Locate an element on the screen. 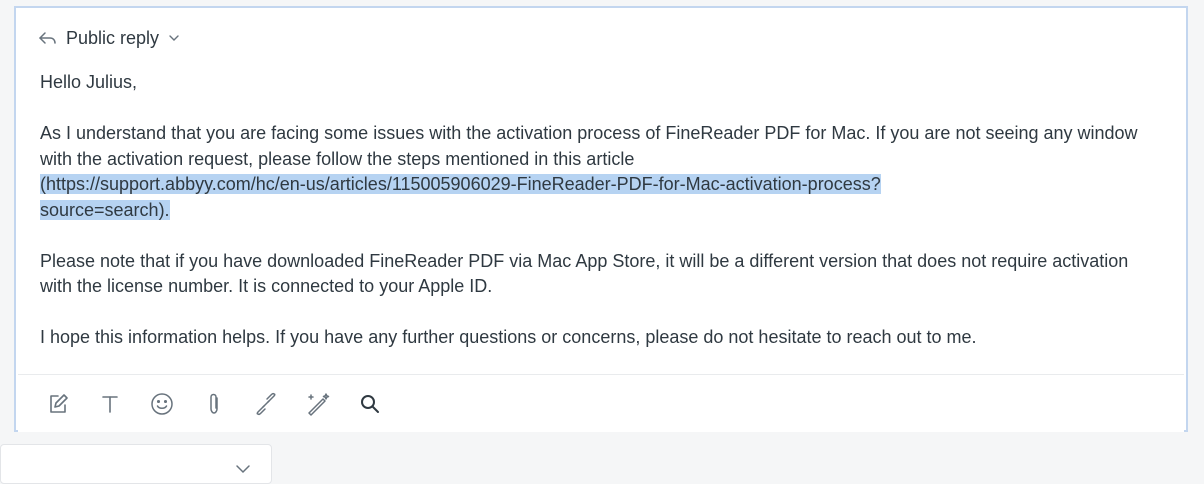 This screenshot has width=1204, height=484. emoji-icon is located at coordinates (162, 404).